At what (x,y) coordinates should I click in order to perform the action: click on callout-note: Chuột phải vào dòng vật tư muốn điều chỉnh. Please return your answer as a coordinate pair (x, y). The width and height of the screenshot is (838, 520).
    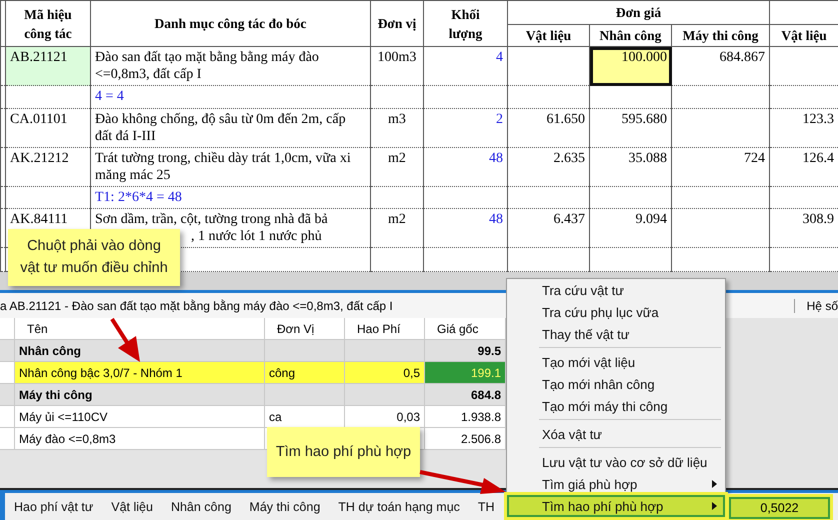
    Looking at the image, I should click on (94, 257).